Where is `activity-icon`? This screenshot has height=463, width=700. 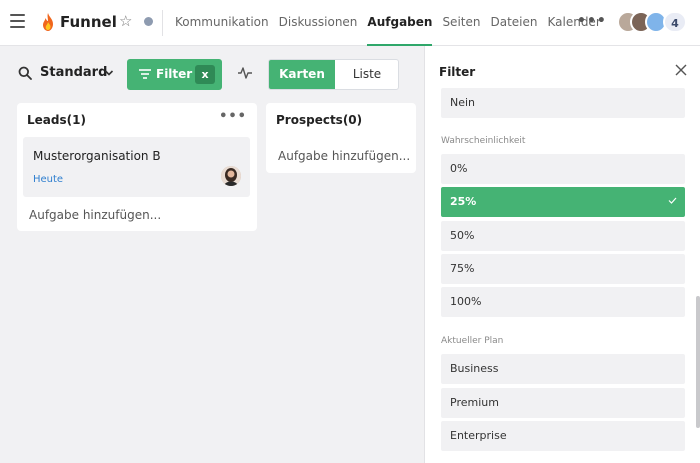
activity-icon is located at coordinates (245, 73).